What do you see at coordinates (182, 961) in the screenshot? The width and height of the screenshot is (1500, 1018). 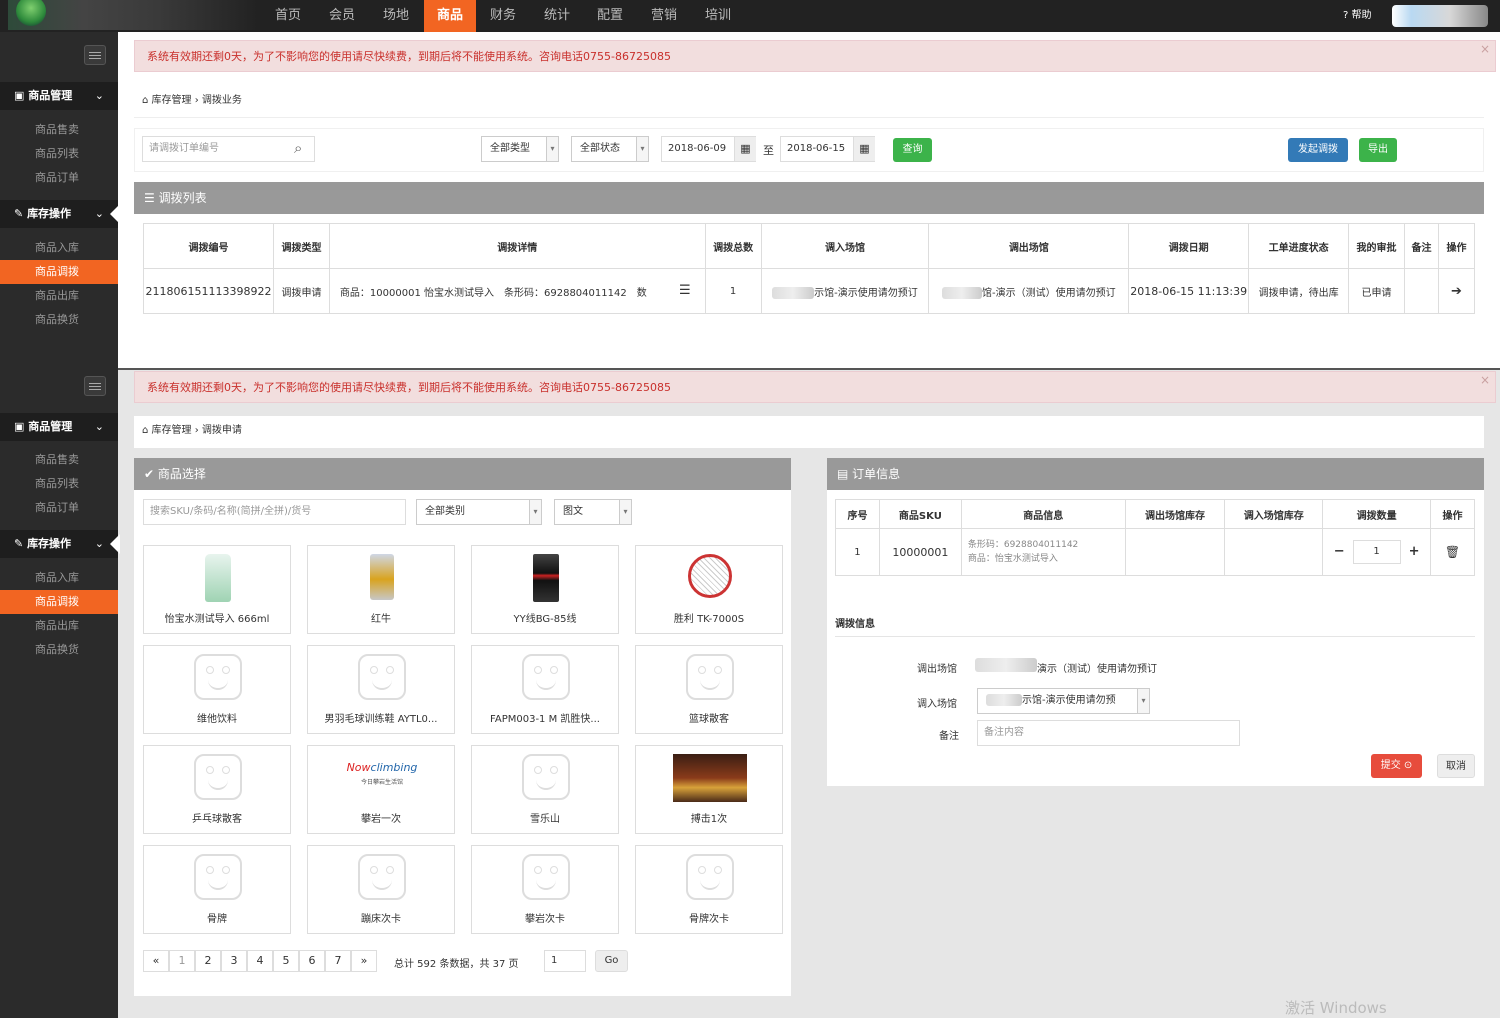 I see `page-1: 1` at bounding box center [182, 961].